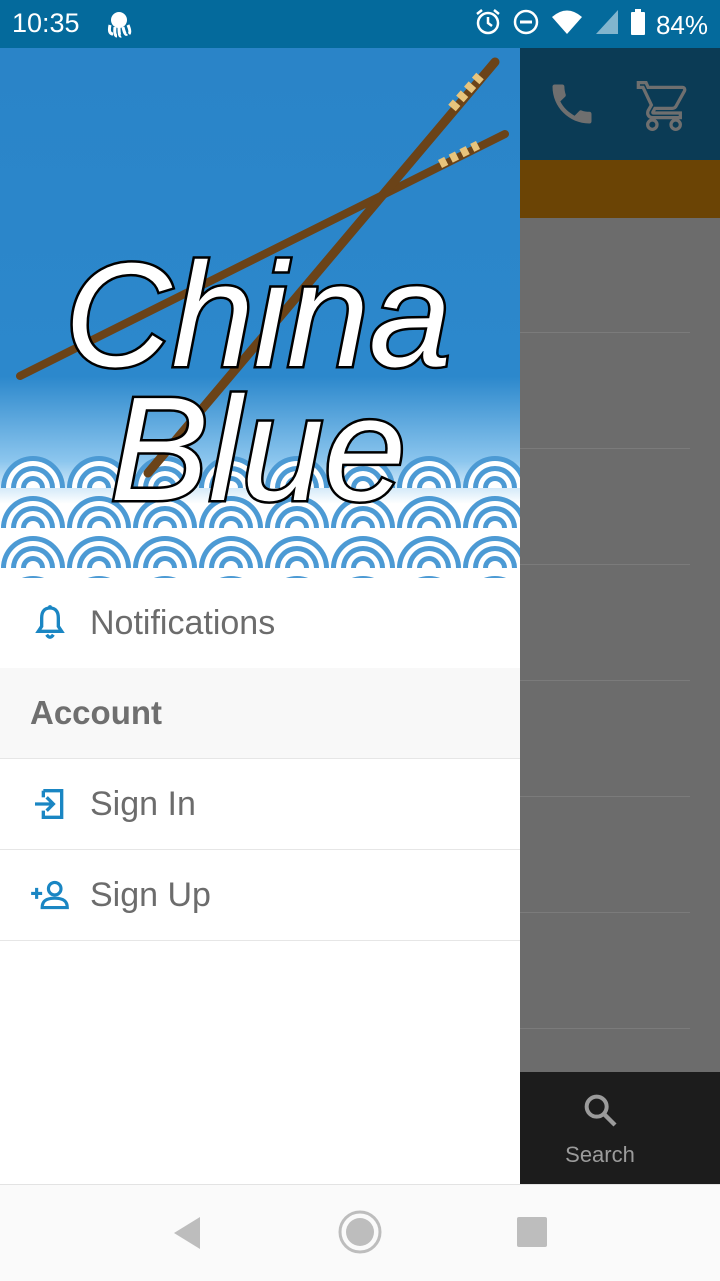 This screenshot has width=720, height=1281. Describe the element at coordinates (681, 25) in the screenshot. I see `battery-percent: 84%` at that location.